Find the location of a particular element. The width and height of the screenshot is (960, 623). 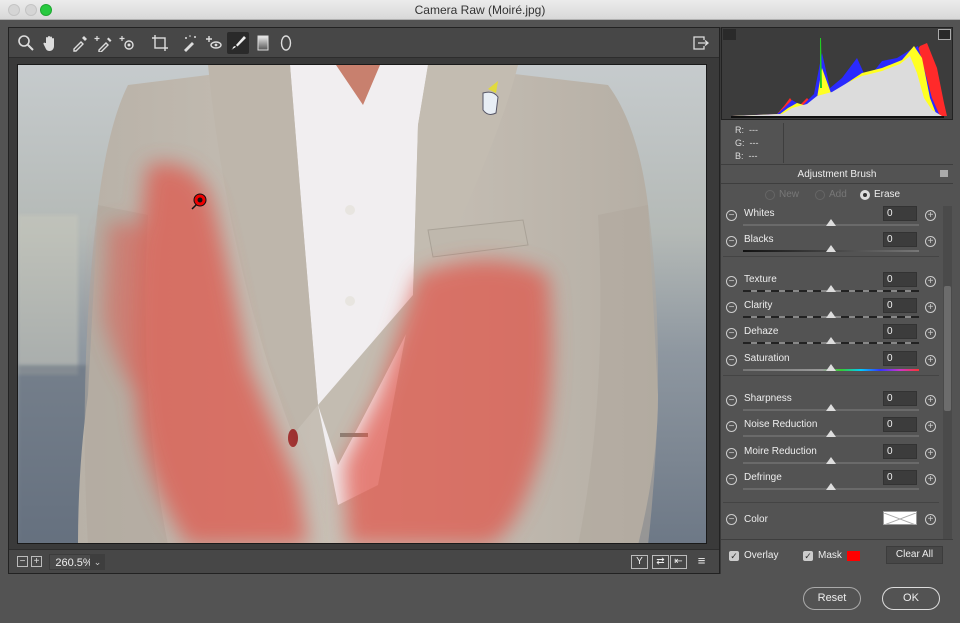

mode-erase-radio: Erase is located at coordinates (880, 194).